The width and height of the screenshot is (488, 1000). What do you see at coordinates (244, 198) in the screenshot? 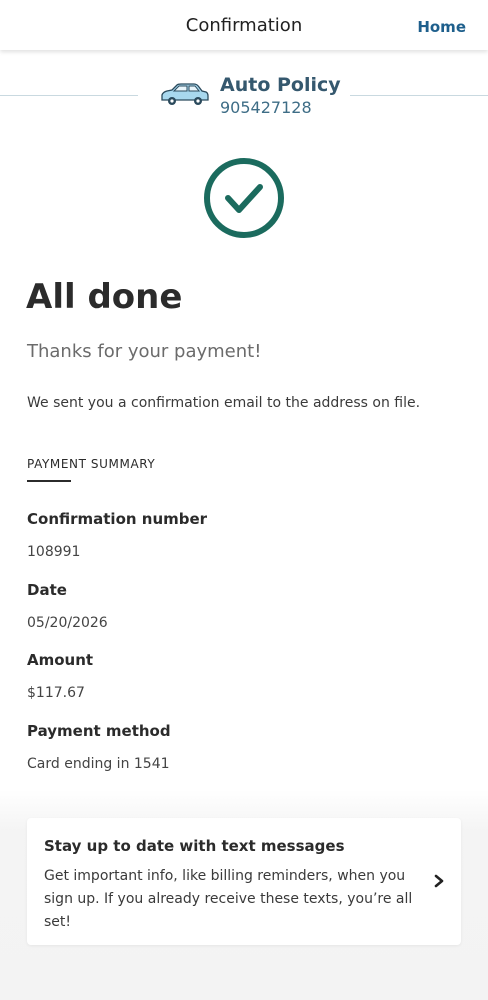
I see `check-circle-icon` at bounding box center [244, 198].